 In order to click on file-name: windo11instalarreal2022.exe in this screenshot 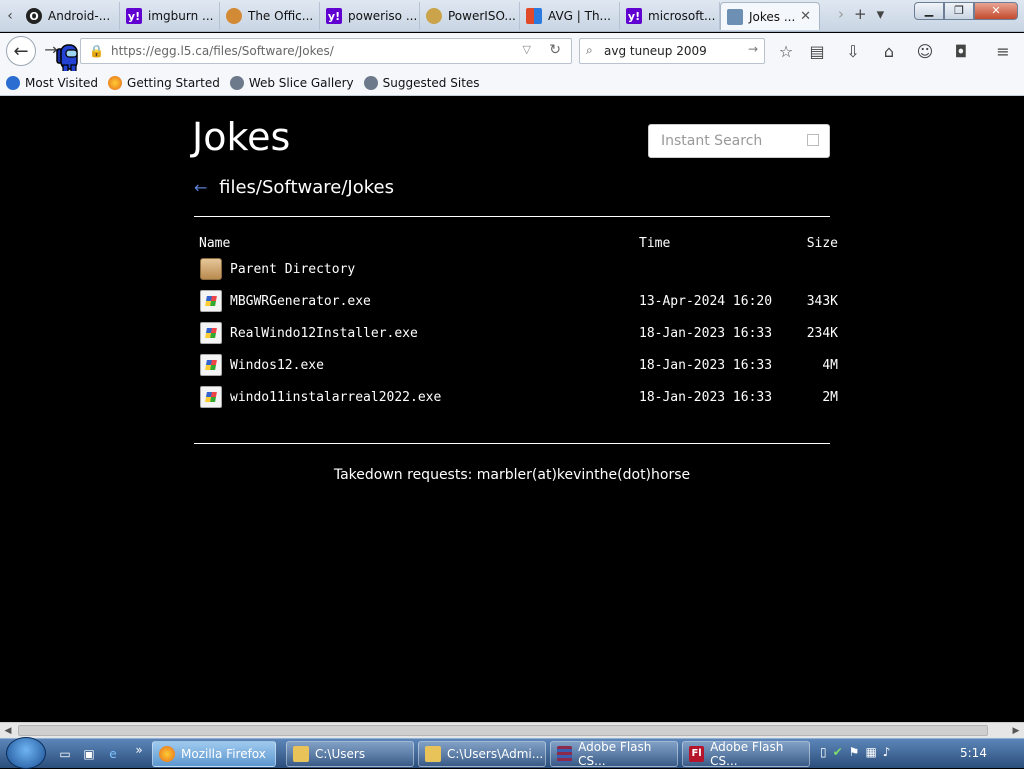, I will do `click(335, 397)`.